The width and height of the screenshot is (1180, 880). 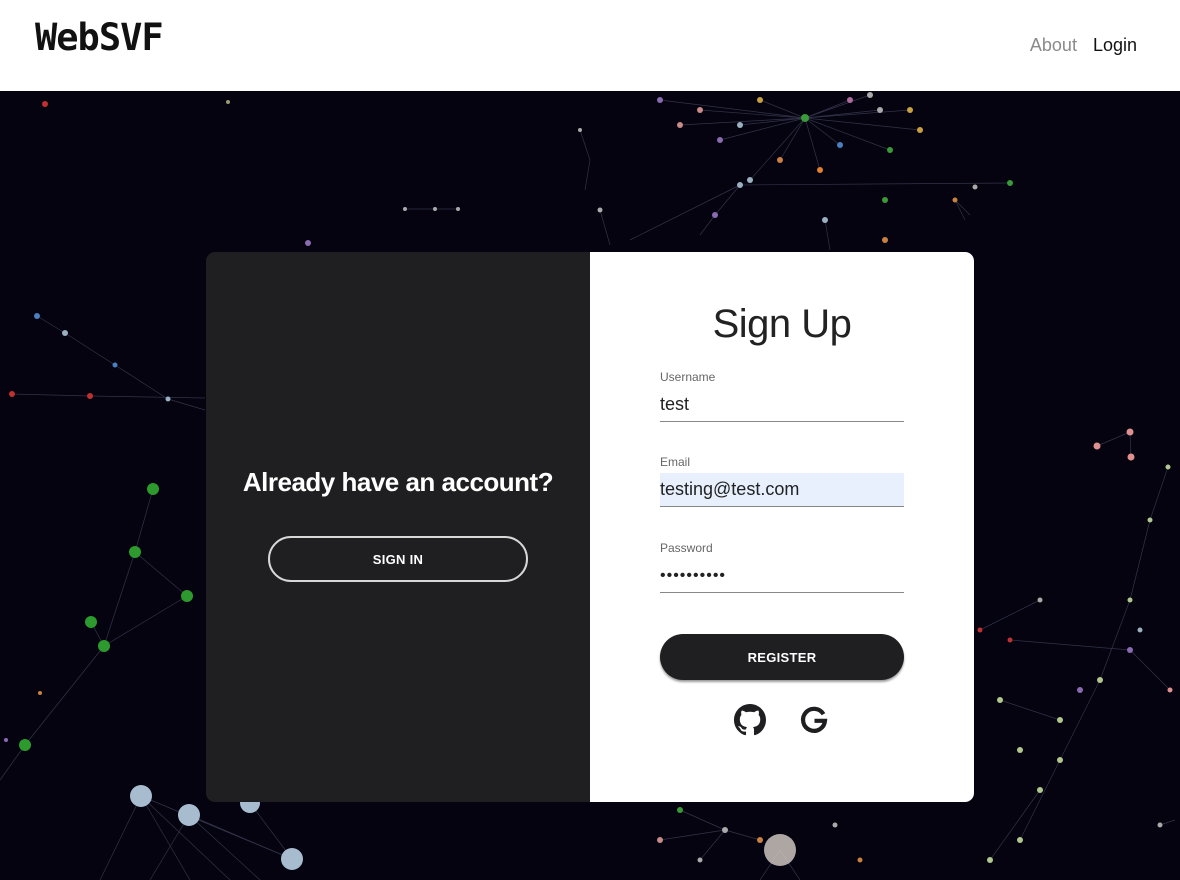 I want to click on social-login, so click(x=782, y=720).